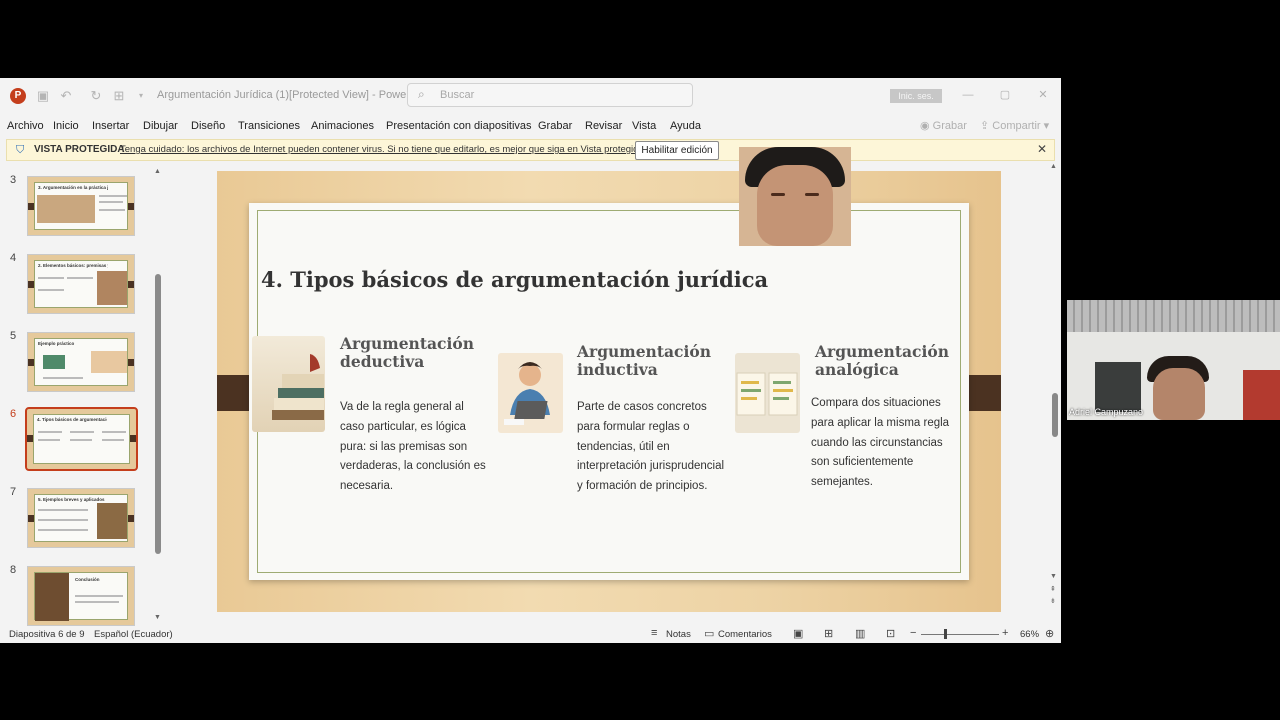  What do you see at coordinates (13, 414) in the screenshot?
I see `thumbnail-number-active: 6` at bounding box center [13, 414].